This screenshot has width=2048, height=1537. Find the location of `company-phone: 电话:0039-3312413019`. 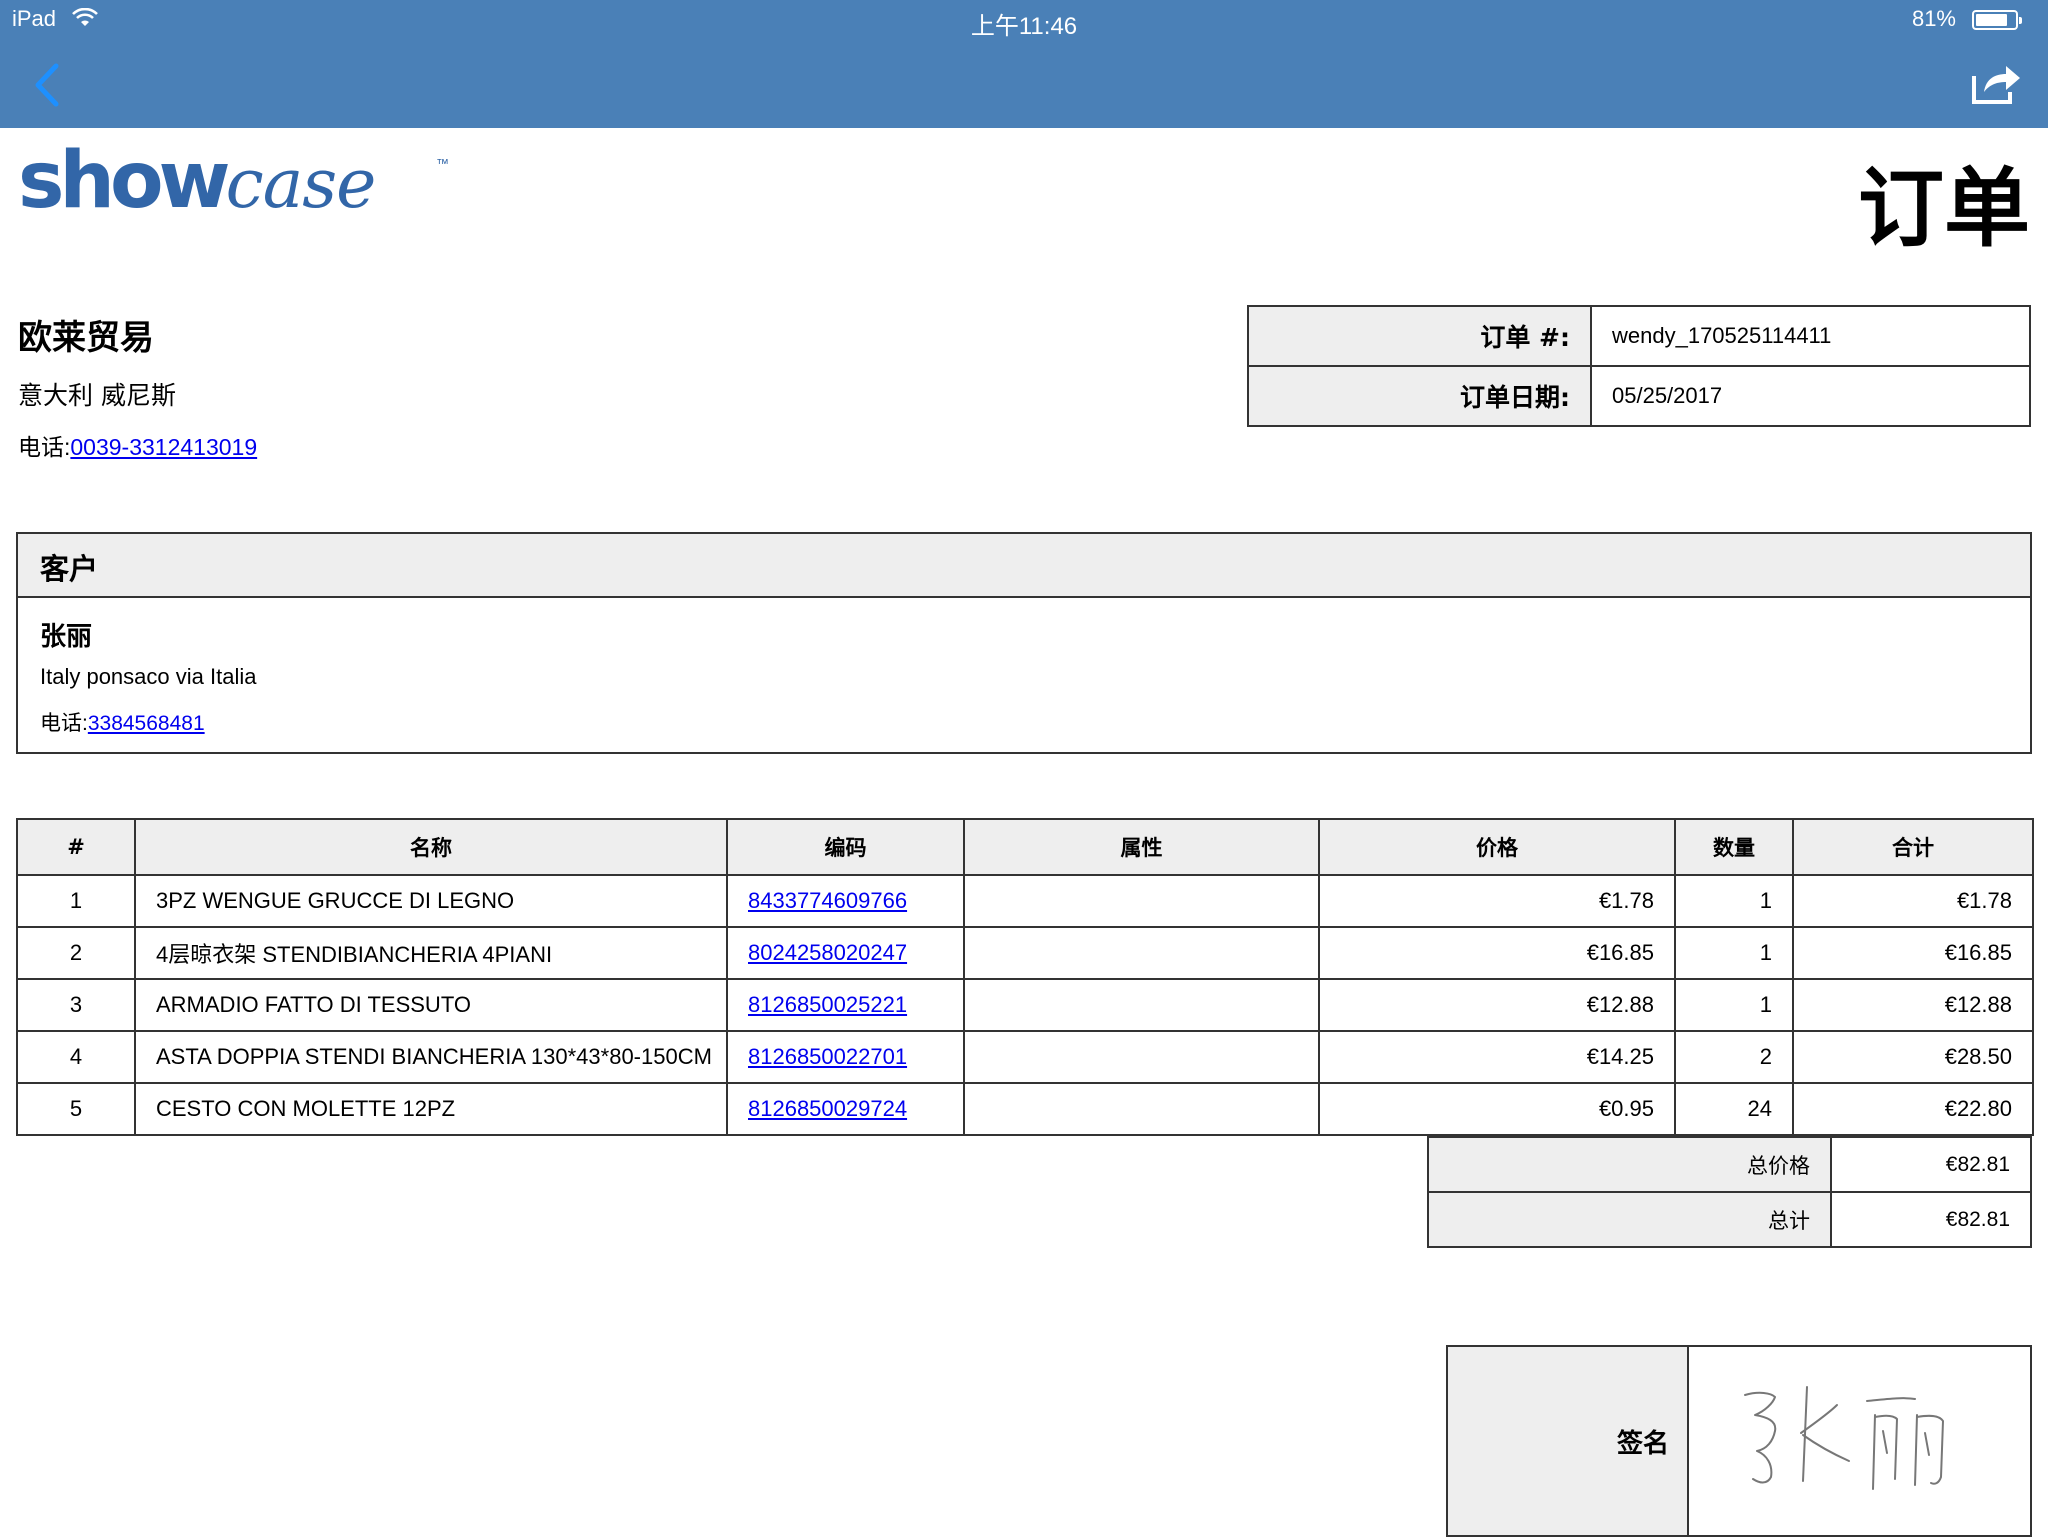

company-phone: 电话:0039-3312413019 is located at coordinates (137, 445).